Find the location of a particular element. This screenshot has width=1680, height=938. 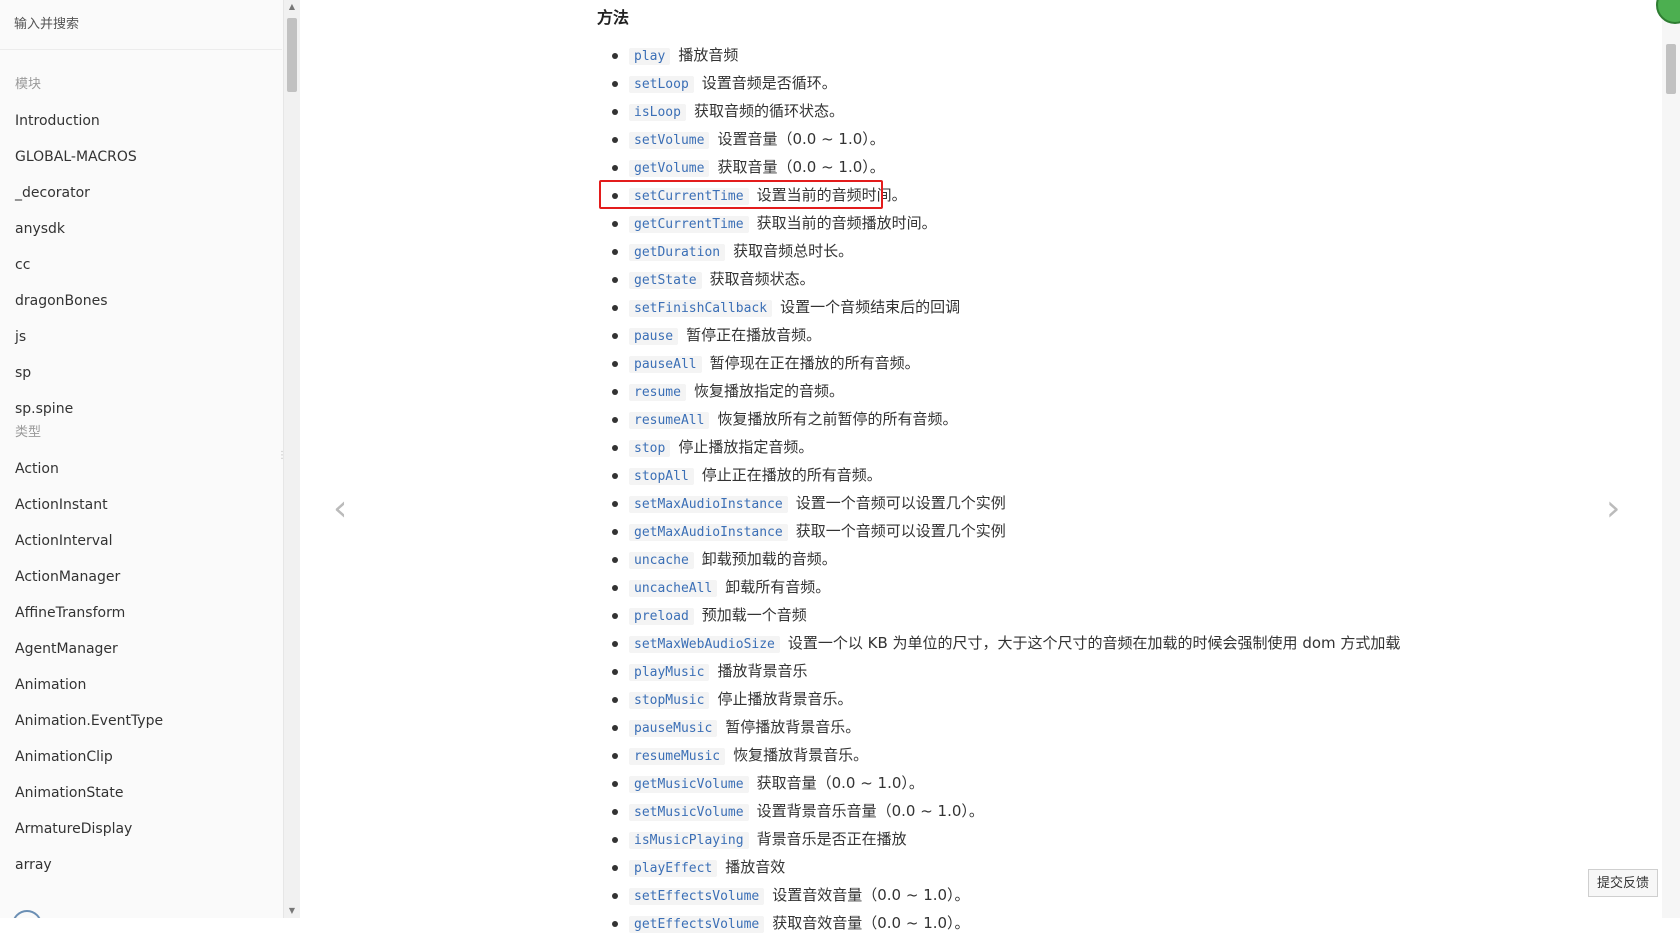

method-item: getEffectsVolume 获取音效音量（0.0 ~ 1.0）。 is located at coordinates (1127, 924).